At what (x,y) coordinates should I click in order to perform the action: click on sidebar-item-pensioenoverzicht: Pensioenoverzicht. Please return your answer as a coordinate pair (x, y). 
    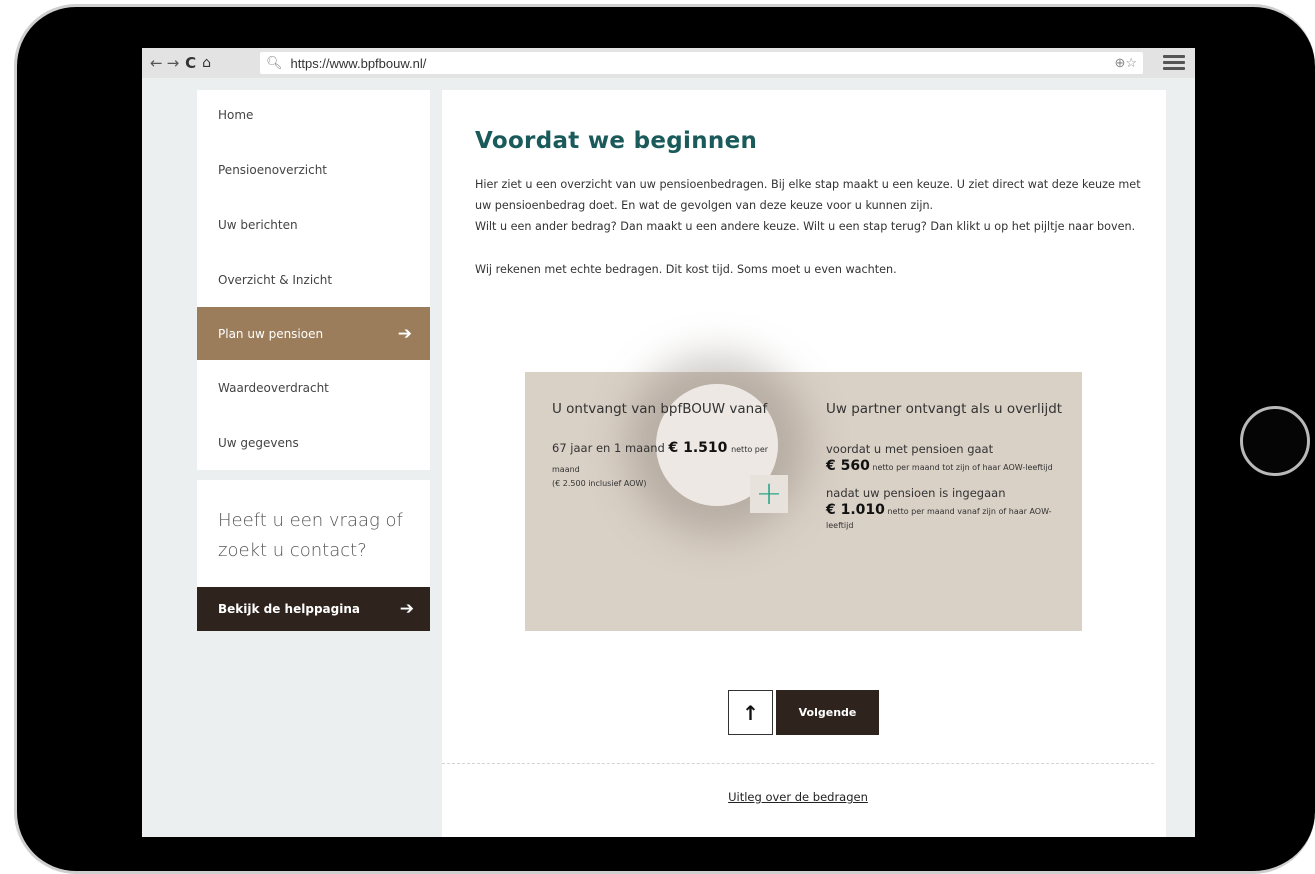
    Looking at the image, I should click on (313, 169).